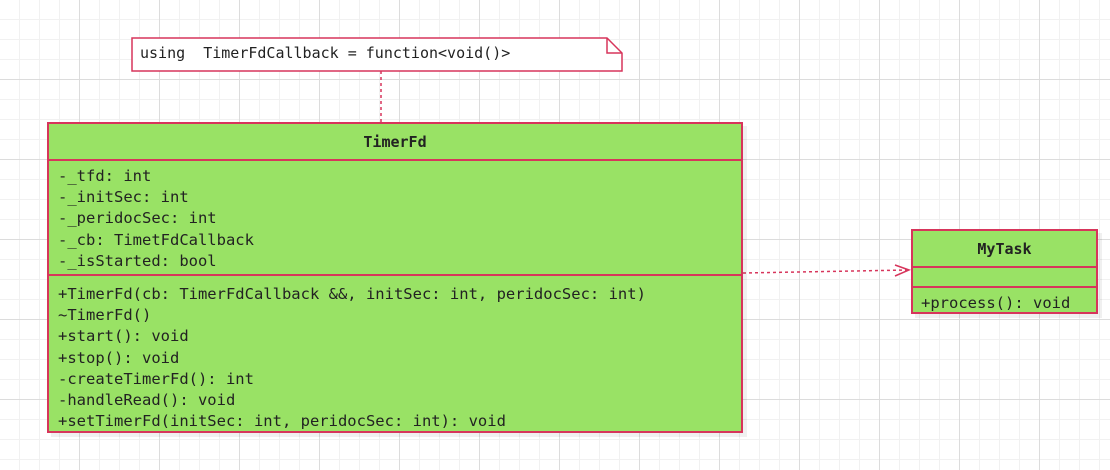 The image size is (1110, 470). What do you see at coordinates (147, 400) in the screenshot?
I see `method-row: -handleRead(): void` at bounding box center [147, 400].